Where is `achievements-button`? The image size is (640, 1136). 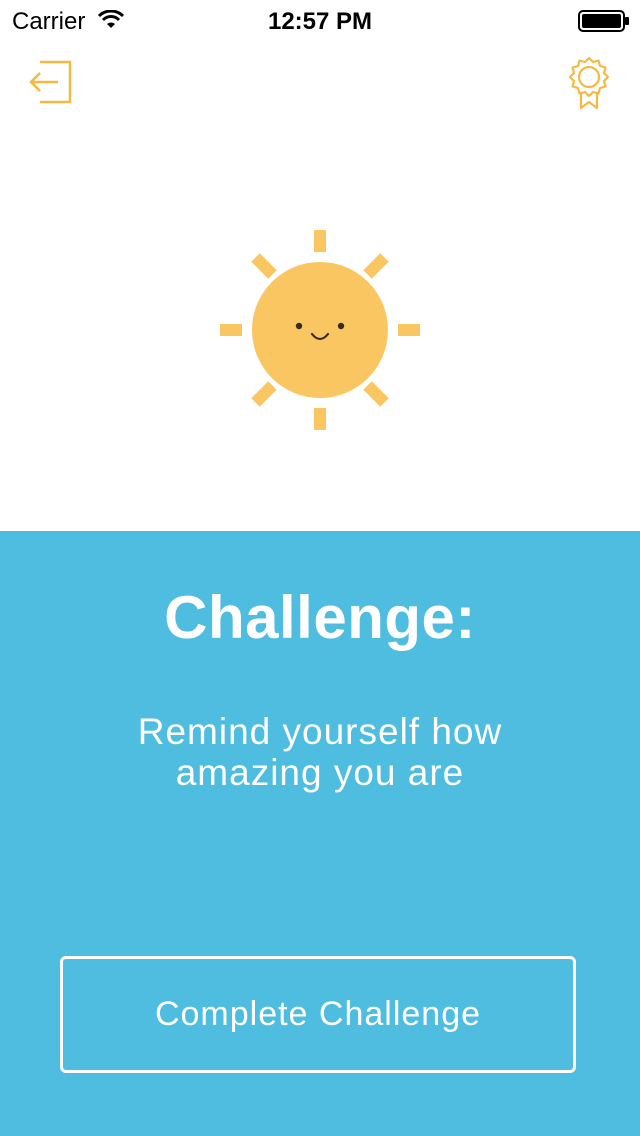 achievements-button is located at coordinates (589, 84).